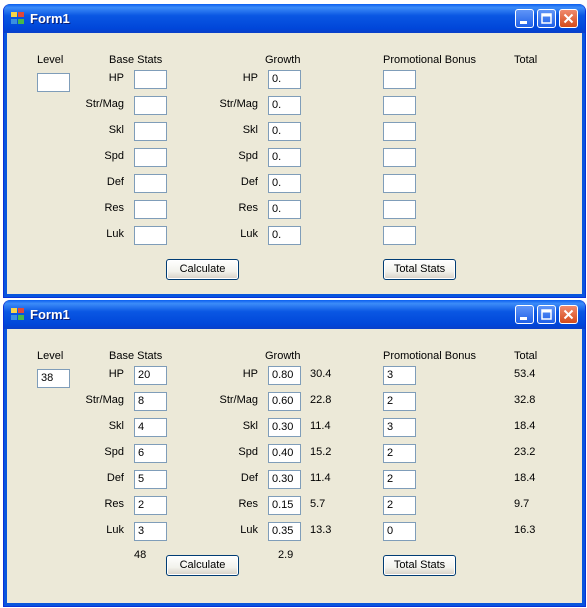 The width and height of the screenshot is (587, 608). What do you see at coordinates (284, 183) in the screenshot?
I see `growth-def-input: 0.` at bounding box center [284, 183].